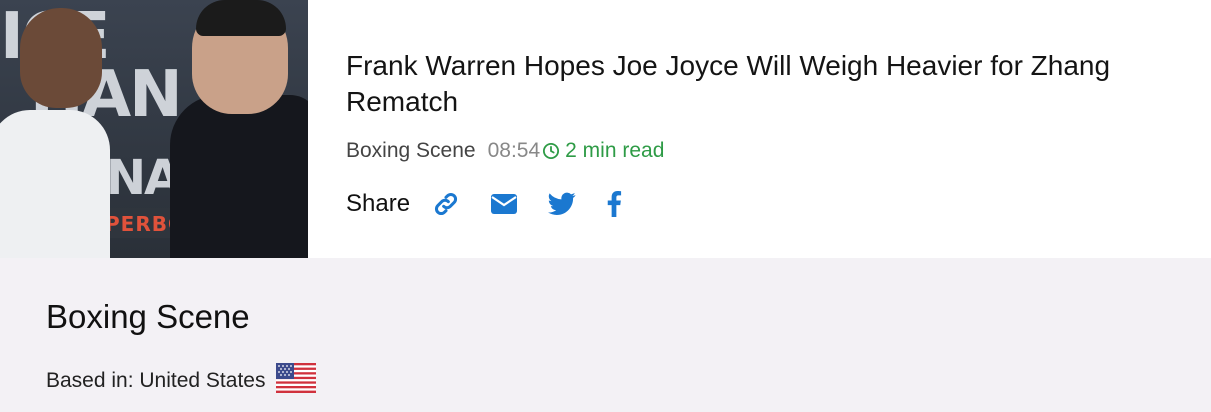 The width and height of the screenshot is (1211, 412). Describe the element at coordinates (614, 204) in the screenshot. I see `facebook-icon` at that location.